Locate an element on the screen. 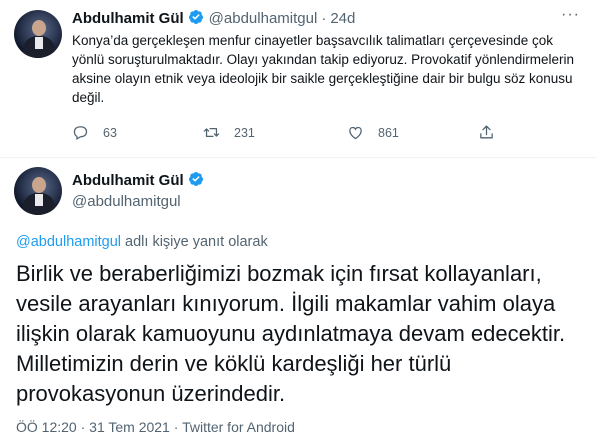 The height and width of the screenshot is (447, 596). reply-mention-link: @abdulhamitgul is located at coordinates (68, 242).